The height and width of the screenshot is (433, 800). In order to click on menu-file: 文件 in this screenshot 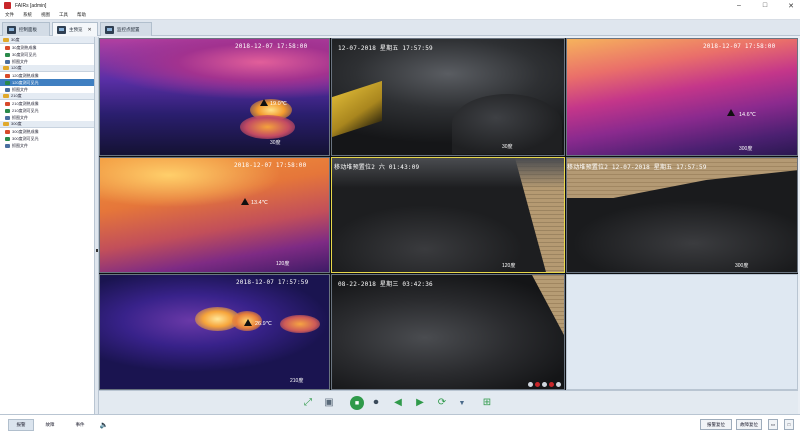, I will do `click(9, 15)`.